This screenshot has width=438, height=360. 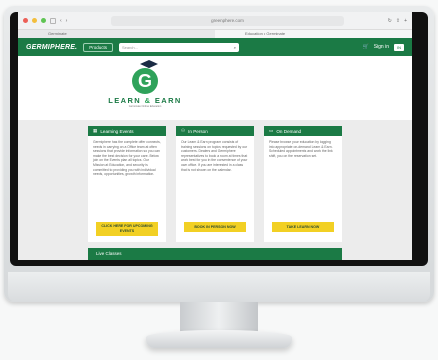 I want to click on people-icon: ⚇, so click(x=183, y=130).